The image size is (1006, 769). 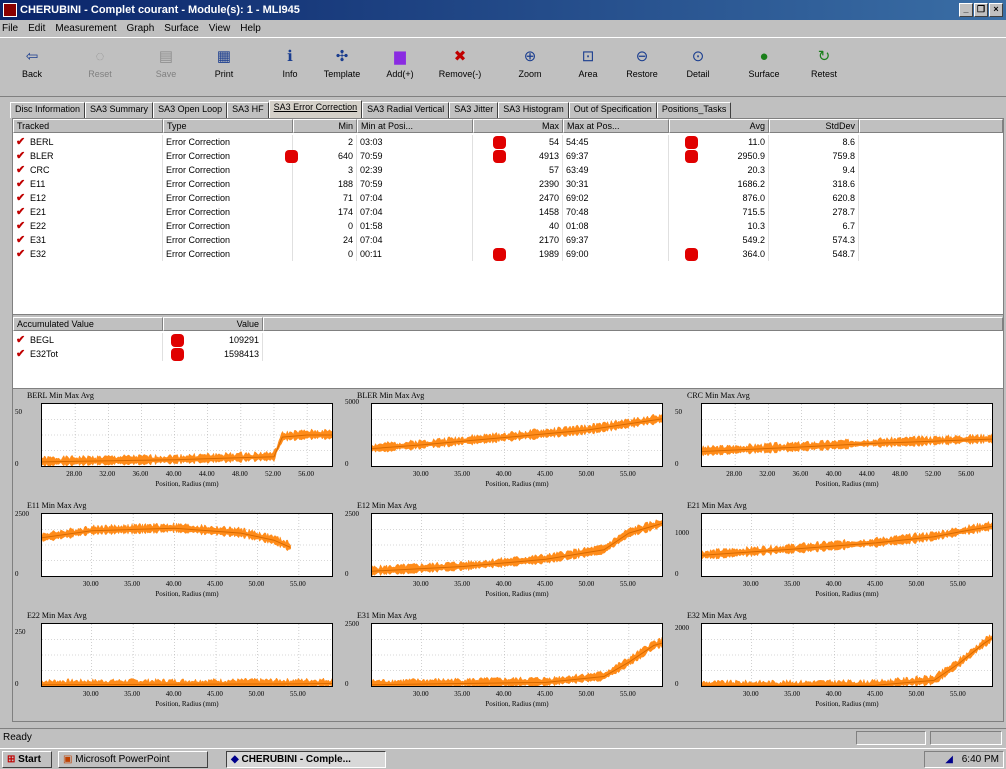 What do you see at coordinates (213, 324) in the screenshot?
I see `column-header: Value` at bounding box center [213, 324].